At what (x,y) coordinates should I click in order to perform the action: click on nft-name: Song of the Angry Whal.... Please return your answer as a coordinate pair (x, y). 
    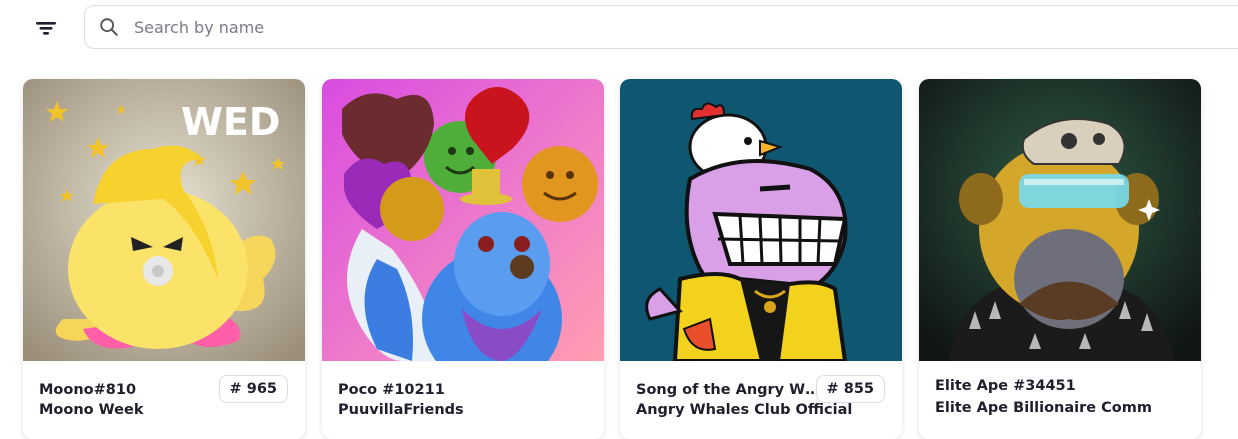
    Looking at the image, I should click on (728, 390).